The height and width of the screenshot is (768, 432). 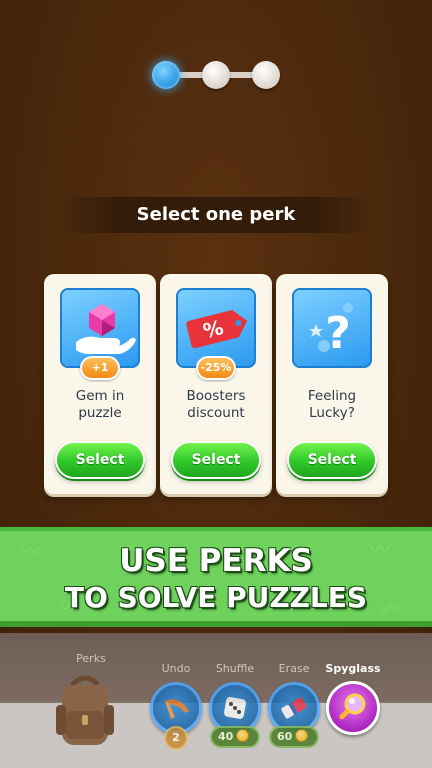 What do you see at coordinates (216, 215) in the screenshot?
I see `page-title: Select one perk` at bounding box center [216, 215].